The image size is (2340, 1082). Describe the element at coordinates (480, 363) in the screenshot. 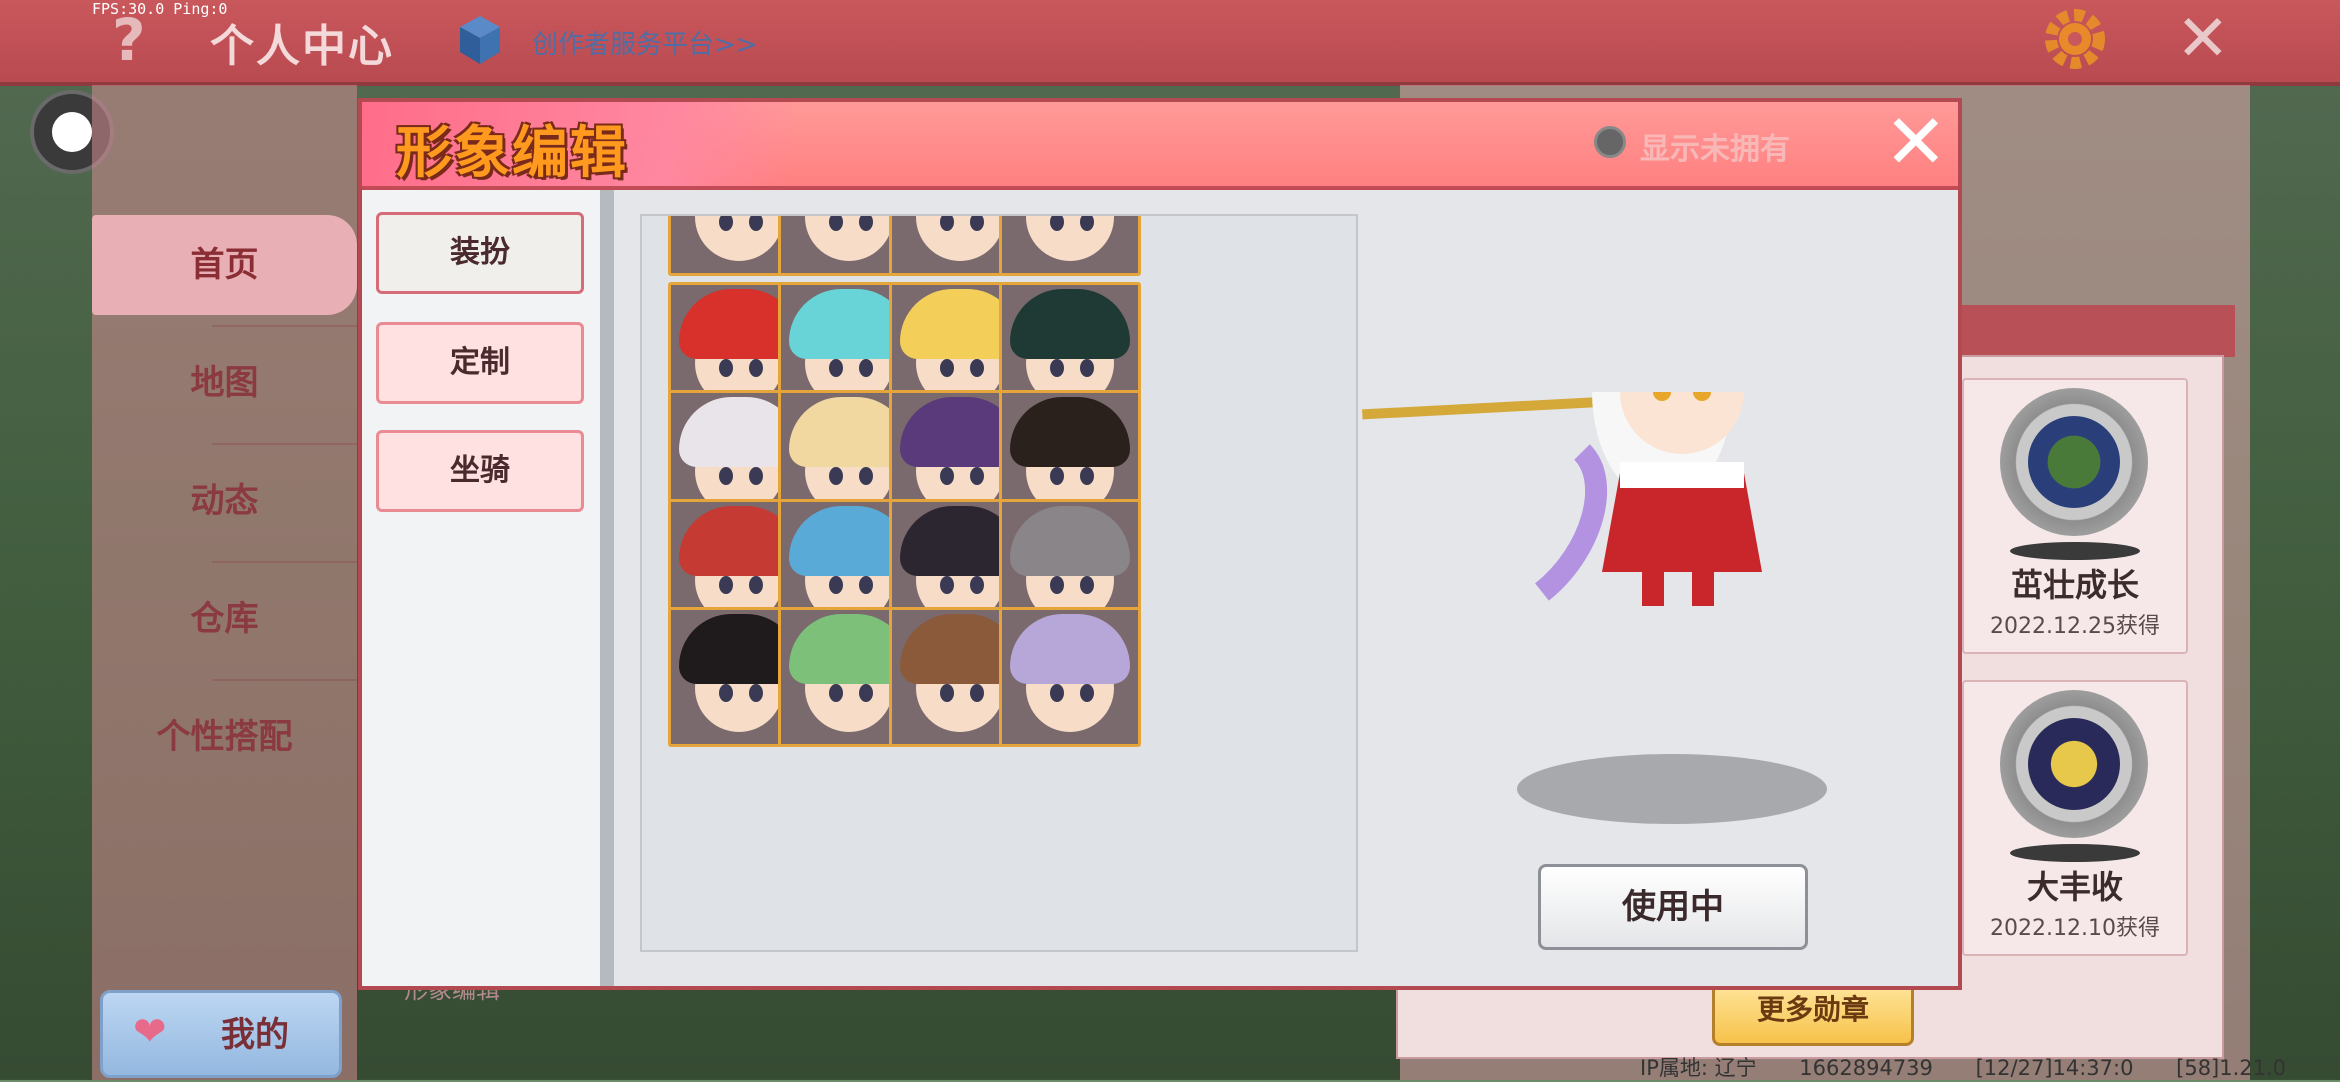

I see `tab-customize: 定制` at that location.